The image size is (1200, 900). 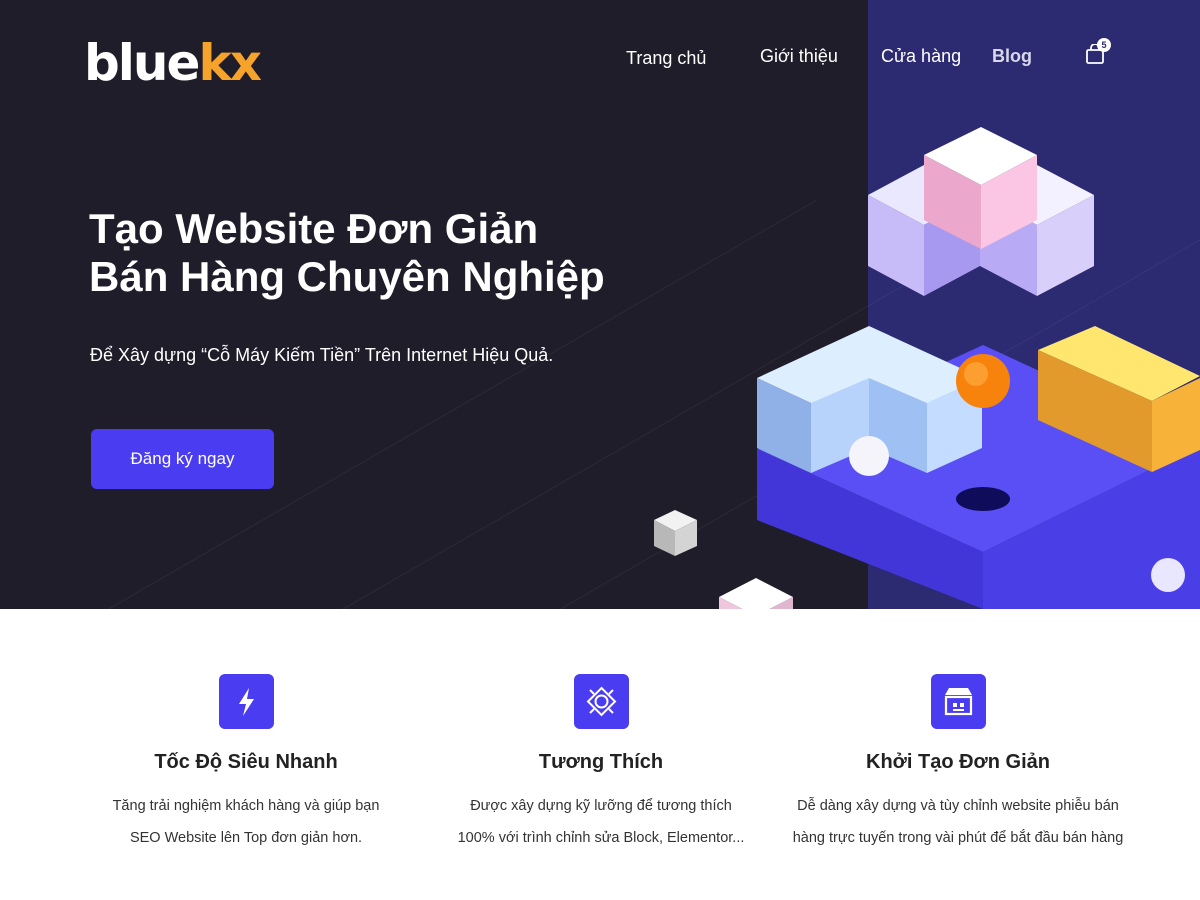 What do you see at coordinates (666, 58) in the screenshot?
I see `nav-item-trang-chu: Trang chủ` at bounding box center [666, 58].